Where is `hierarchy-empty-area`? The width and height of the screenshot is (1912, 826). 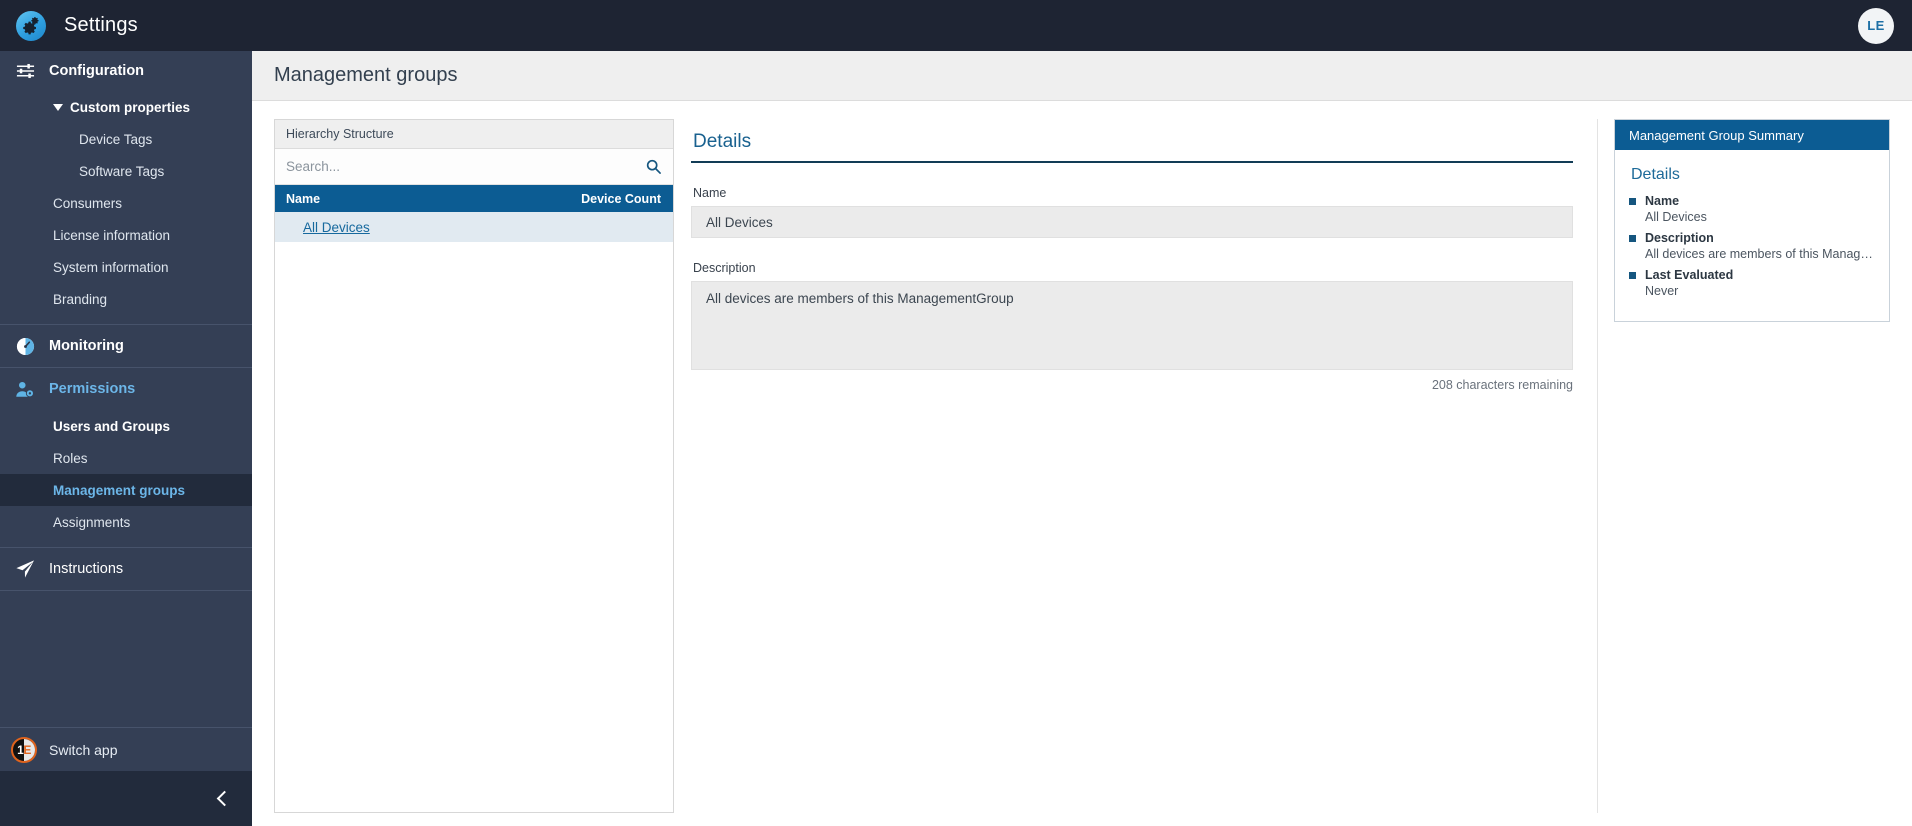 hierarchy-empty-area is located at coordinates (474, 527).